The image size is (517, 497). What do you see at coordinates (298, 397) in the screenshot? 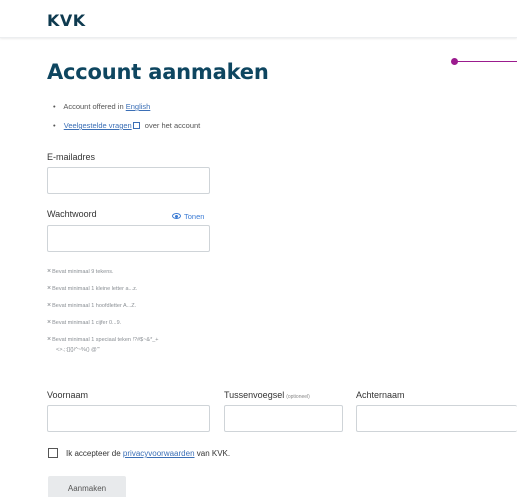
I see `optional-hint: (optioneel)` at bounding box center [298, 397].